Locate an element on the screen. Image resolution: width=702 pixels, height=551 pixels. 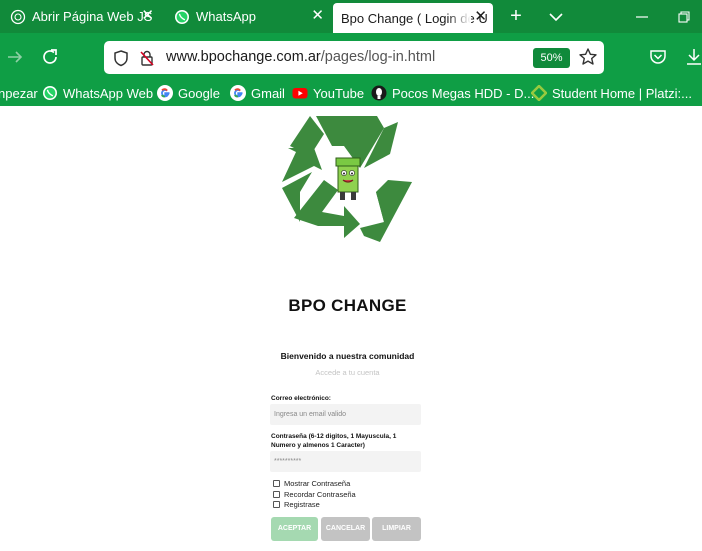
bookmark-label: Google is located at coordinates (199, 93).